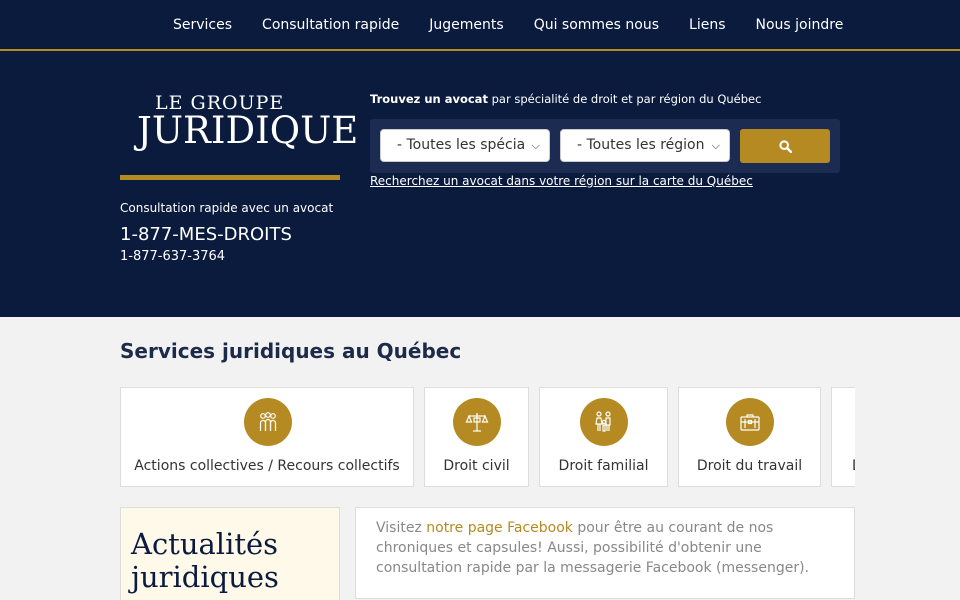 Image resolution: width=960 pixels, height=600 pixels. I want to click on news-title: Actualités juridiques, so click(205, 560).